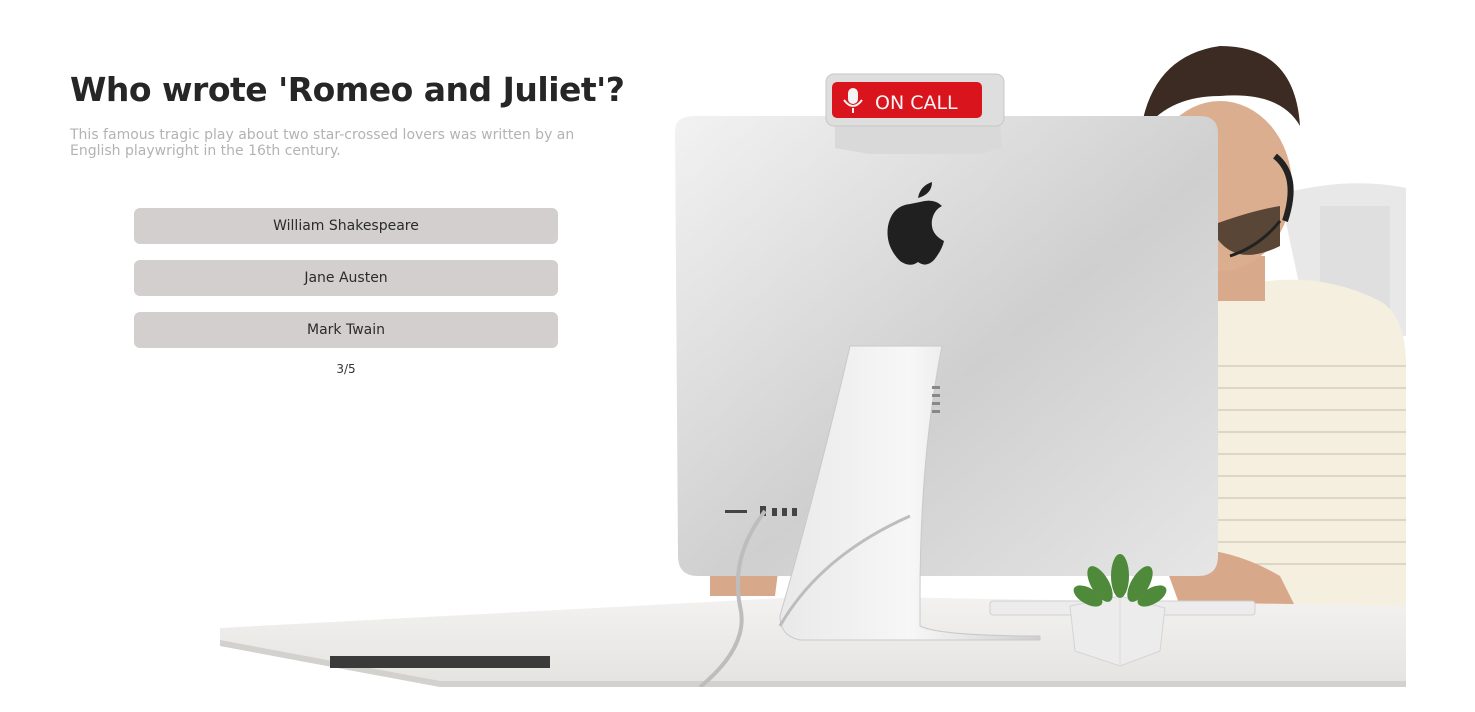 This screenshot has width=1475, height=712. Describe the element at coordinates (346, 369) in the screenshot. I see `question-progress: 3/5` at that location.